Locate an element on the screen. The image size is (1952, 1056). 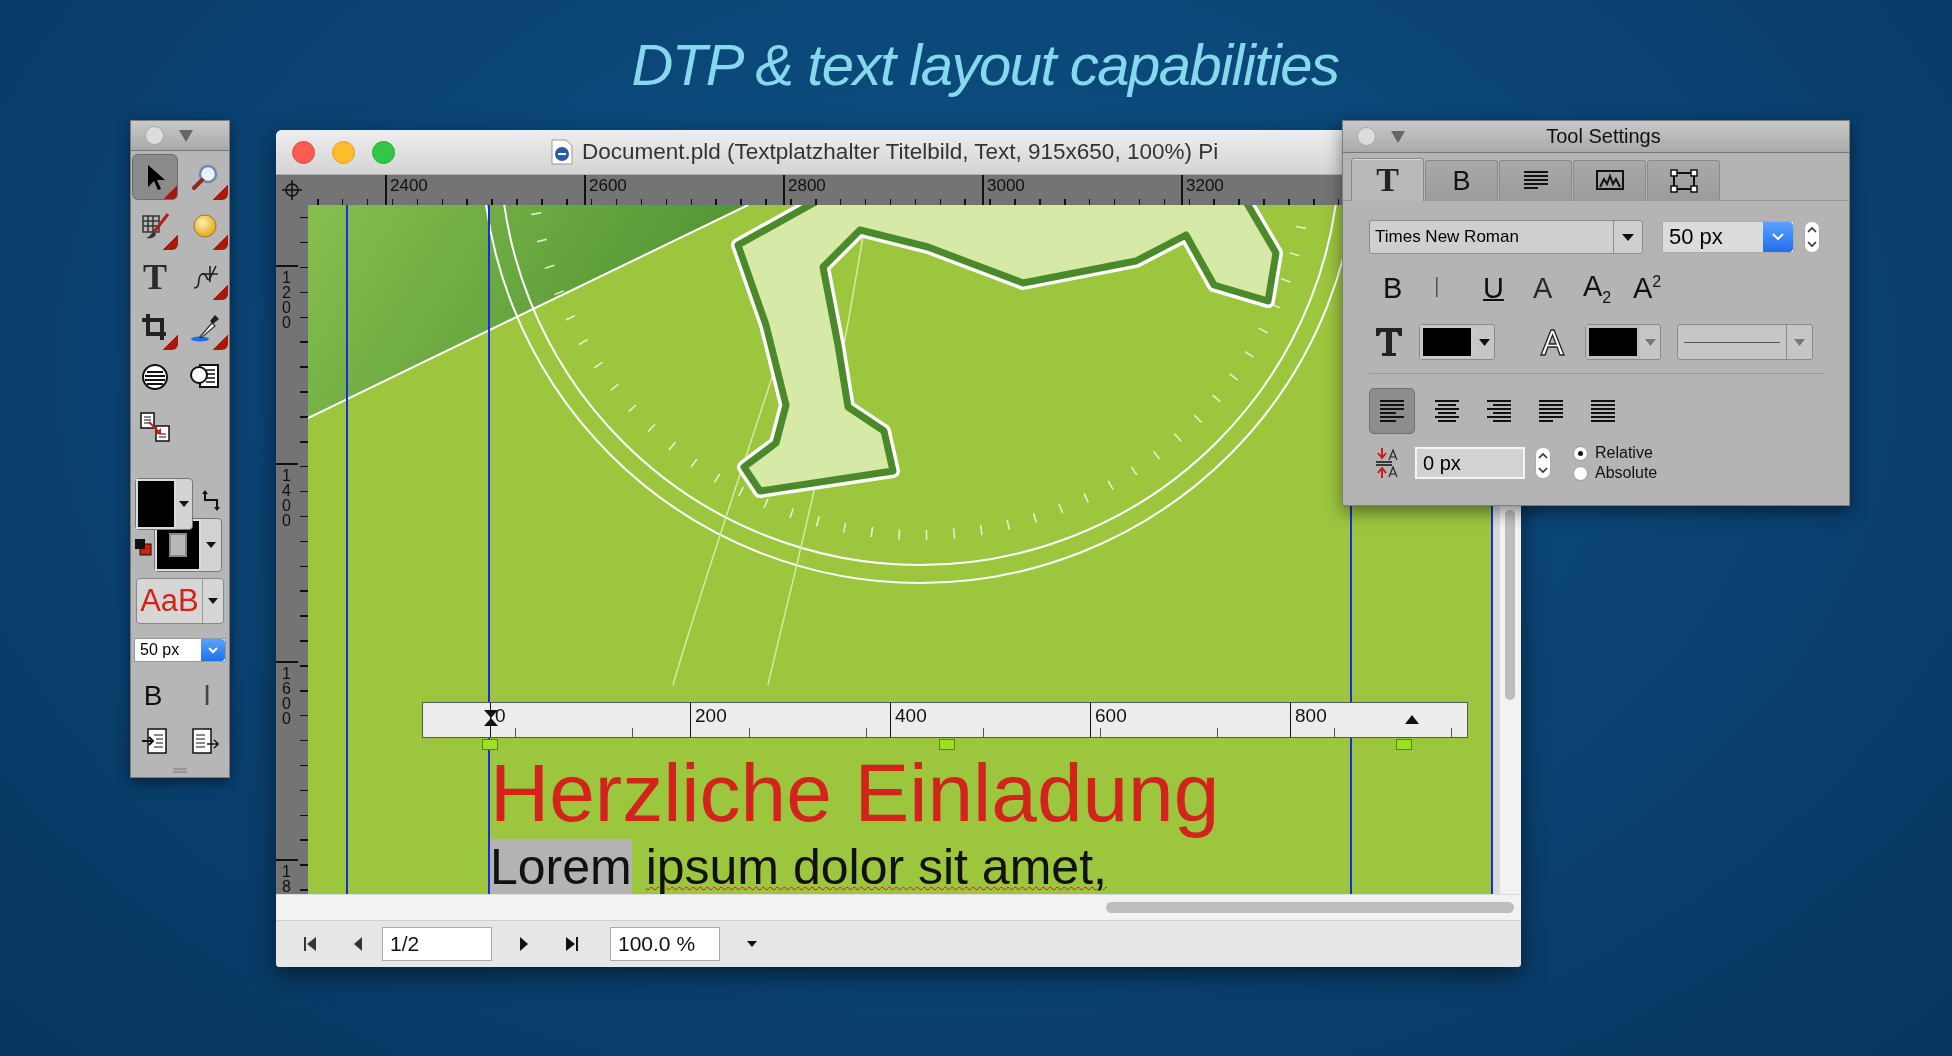
spacing-field: 0 px is located at coordinates (1470, 463).